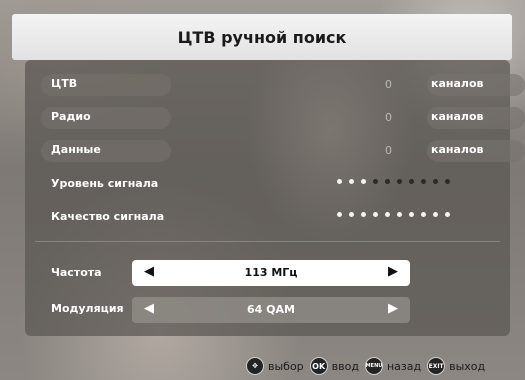  Describe the element at coordinates (457, 116) in the screenshot. I see `row-unit-radio: каналов` at that location.